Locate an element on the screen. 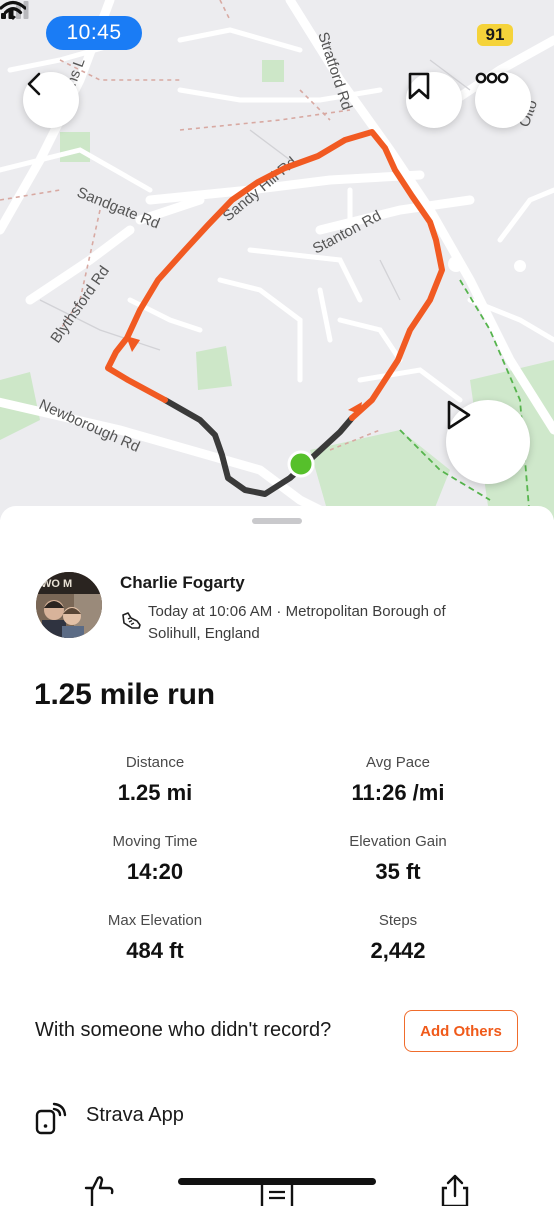 Image resolution: width=554 pixels, height=1206 pixels. battery-level: 91 is located at coordinates (495, 35).